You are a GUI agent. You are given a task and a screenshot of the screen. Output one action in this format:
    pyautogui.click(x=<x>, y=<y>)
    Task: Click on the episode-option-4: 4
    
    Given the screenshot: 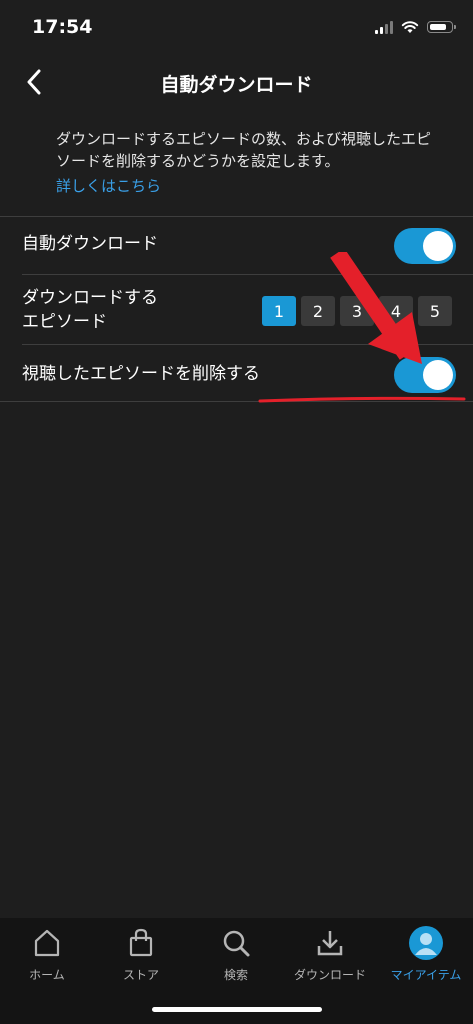 What is the action you would take?
    pyautogui.click(x=396, y=311)
    